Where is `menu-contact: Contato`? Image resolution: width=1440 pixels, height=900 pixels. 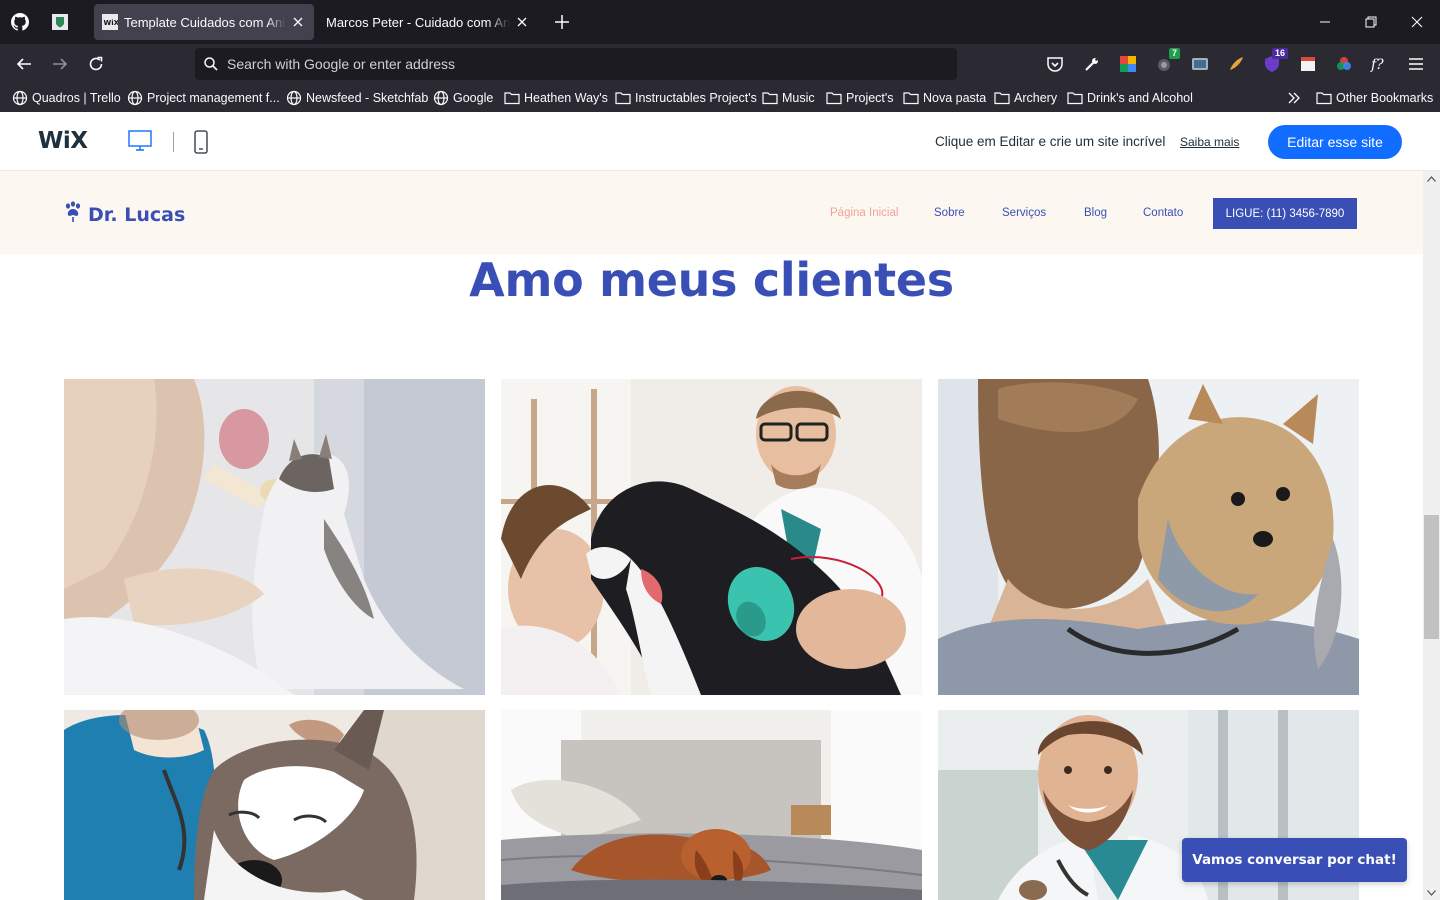
menu-contact: Contato is located at coordinates (1163, 213).